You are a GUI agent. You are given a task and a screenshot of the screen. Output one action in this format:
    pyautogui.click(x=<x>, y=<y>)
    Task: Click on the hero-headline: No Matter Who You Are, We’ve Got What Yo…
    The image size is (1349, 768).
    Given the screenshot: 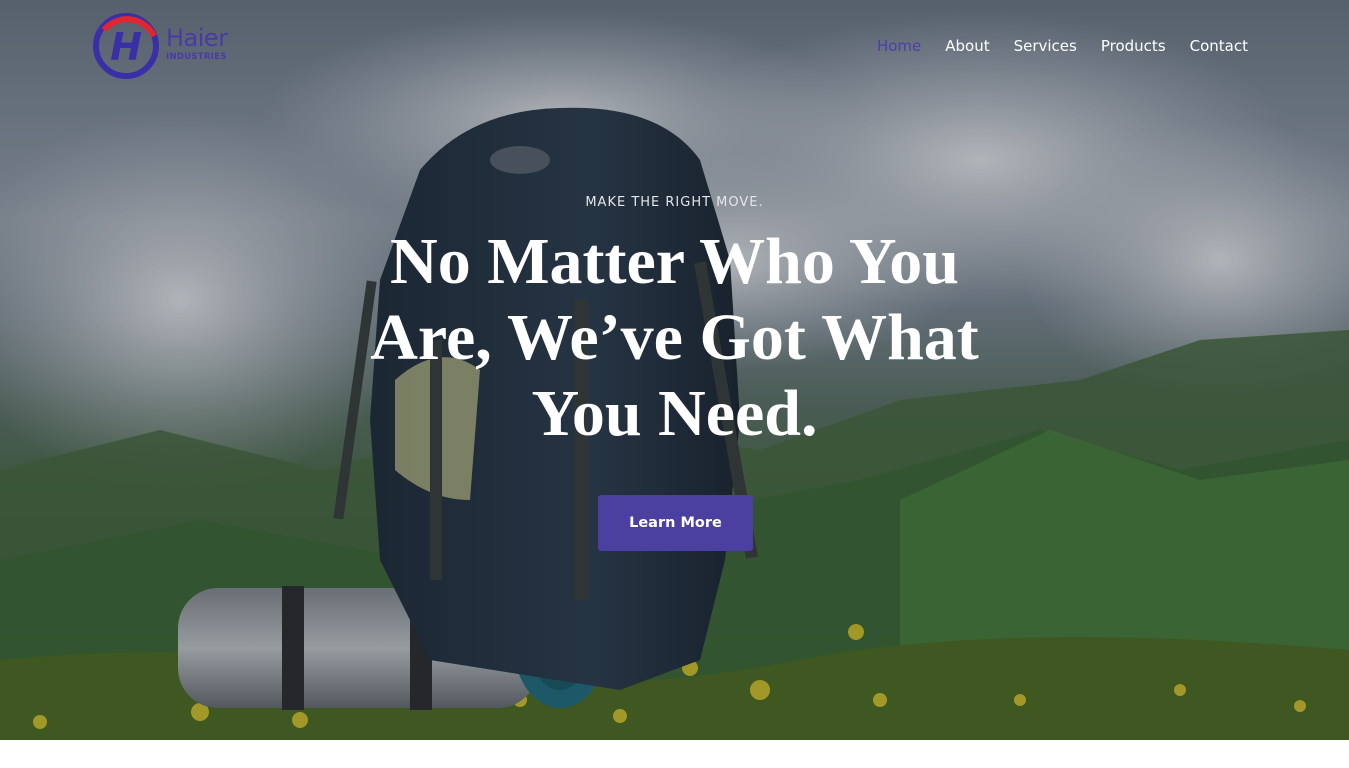 What is the action you would take?
    pyautogui.click(x=674, y=337)
    